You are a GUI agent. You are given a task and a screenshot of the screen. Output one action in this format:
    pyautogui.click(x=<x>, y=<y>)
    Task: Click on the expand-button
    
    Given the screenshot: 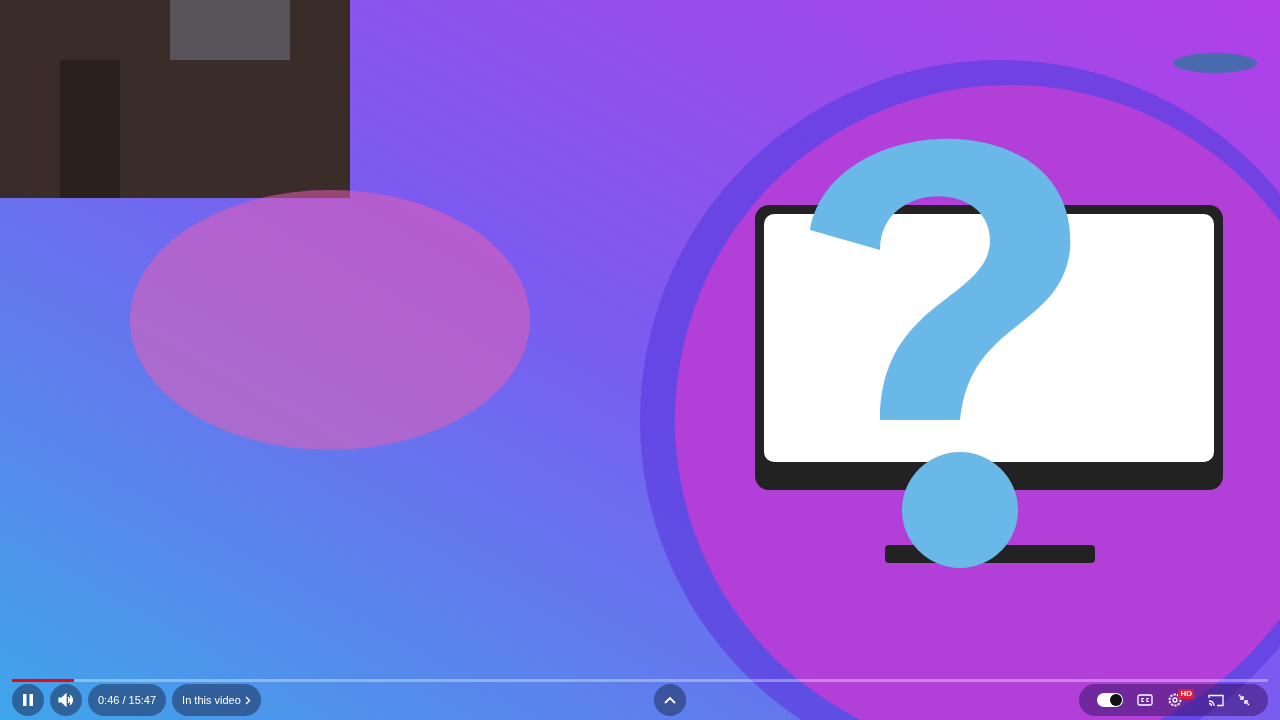 What is the action you would take?
    pyautogui.click(x=670, y=700)
    